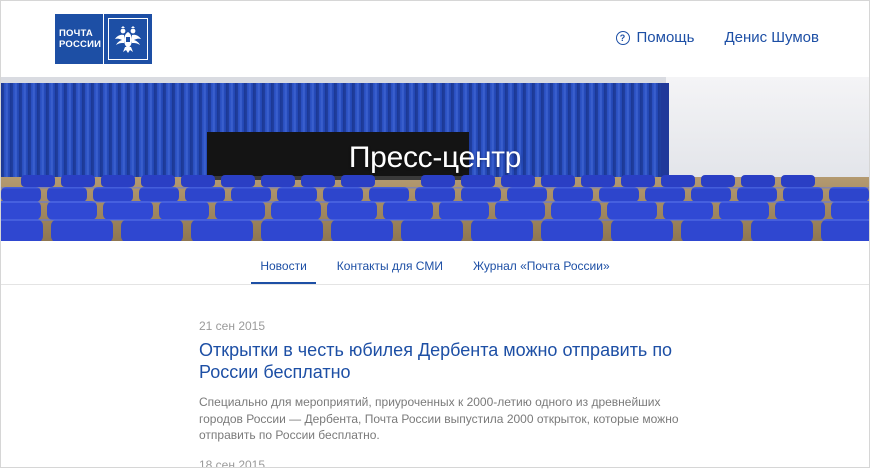 The width and height of the screenshot is (870, 468). I want to click on news-date: 18 сен 2015, so click(232, 463).